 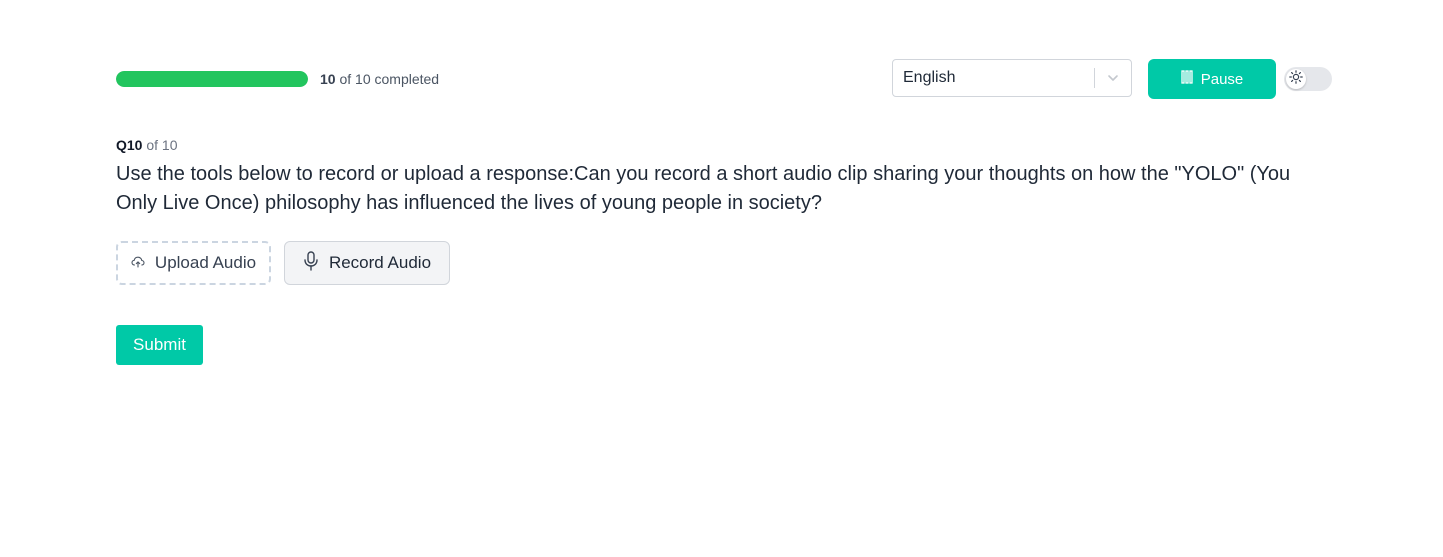 What do you see at coordinates (389, 79) in the screenshot?
I see `progress-suffix: of 10 completed` at bounding box center [389, 79].